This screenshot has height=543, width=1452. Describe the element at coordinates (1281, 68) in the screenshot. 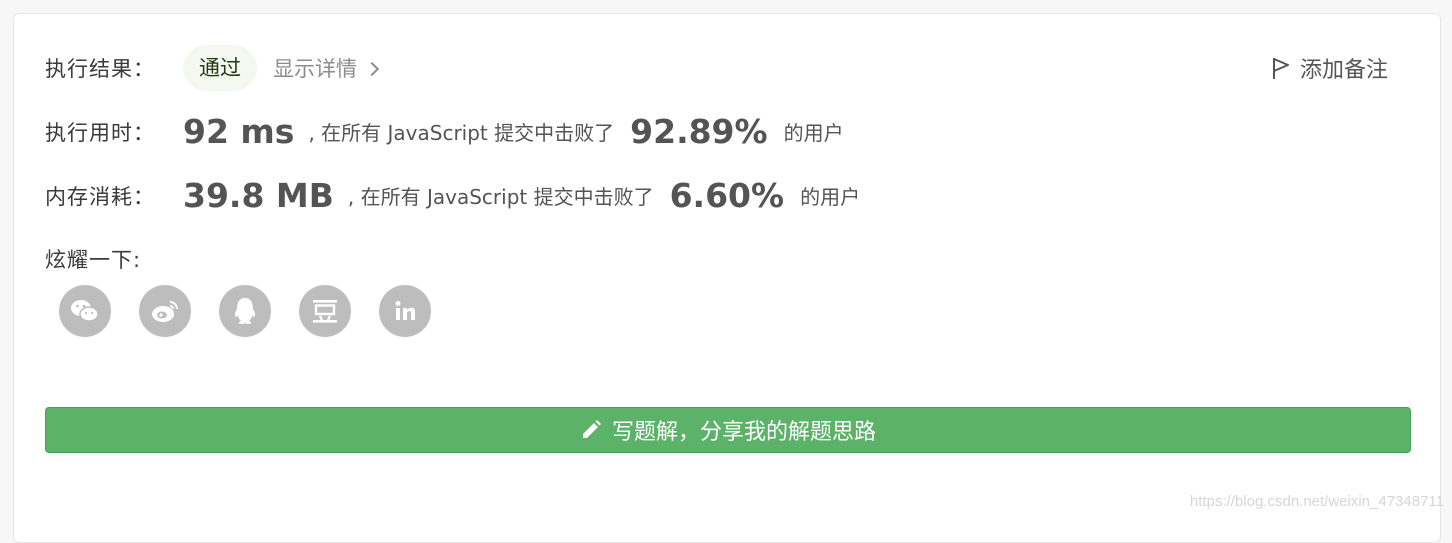

I see `flag-icon` at that location.